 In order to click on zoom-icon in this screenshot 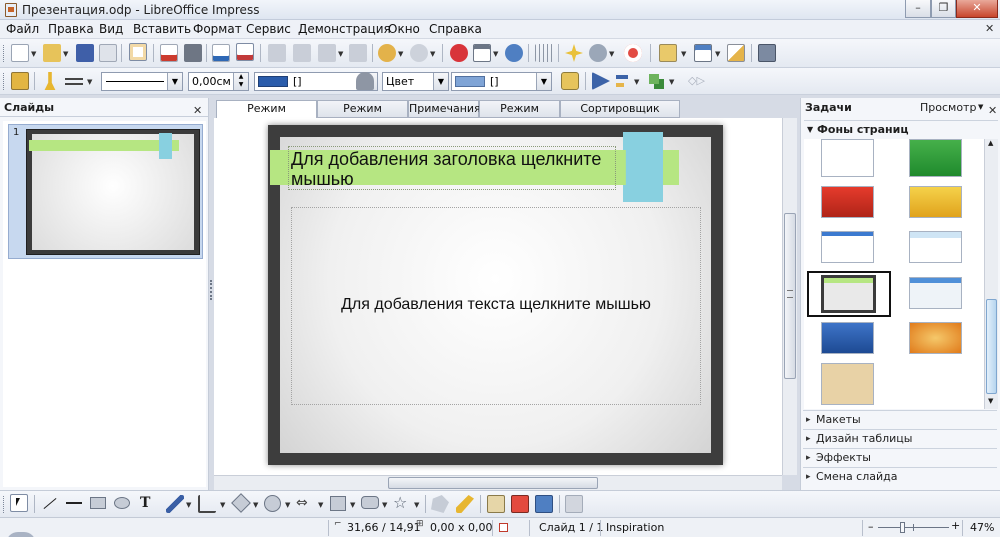, I will do `click(598, 53)`.